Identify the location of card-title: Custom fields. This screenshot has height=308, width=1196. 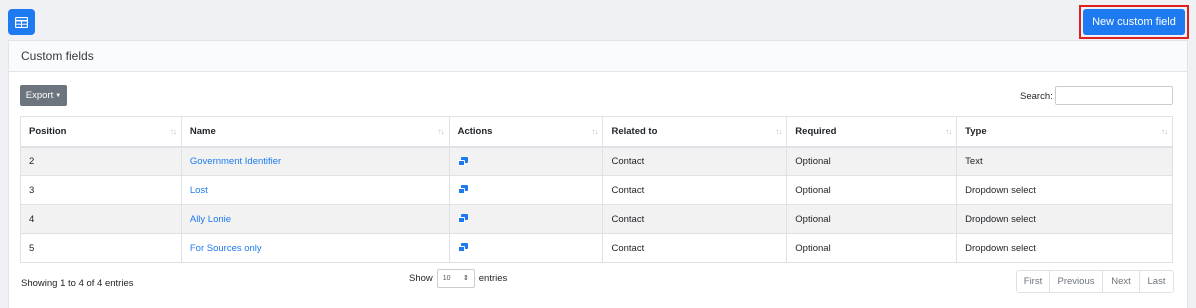
(598, 56).